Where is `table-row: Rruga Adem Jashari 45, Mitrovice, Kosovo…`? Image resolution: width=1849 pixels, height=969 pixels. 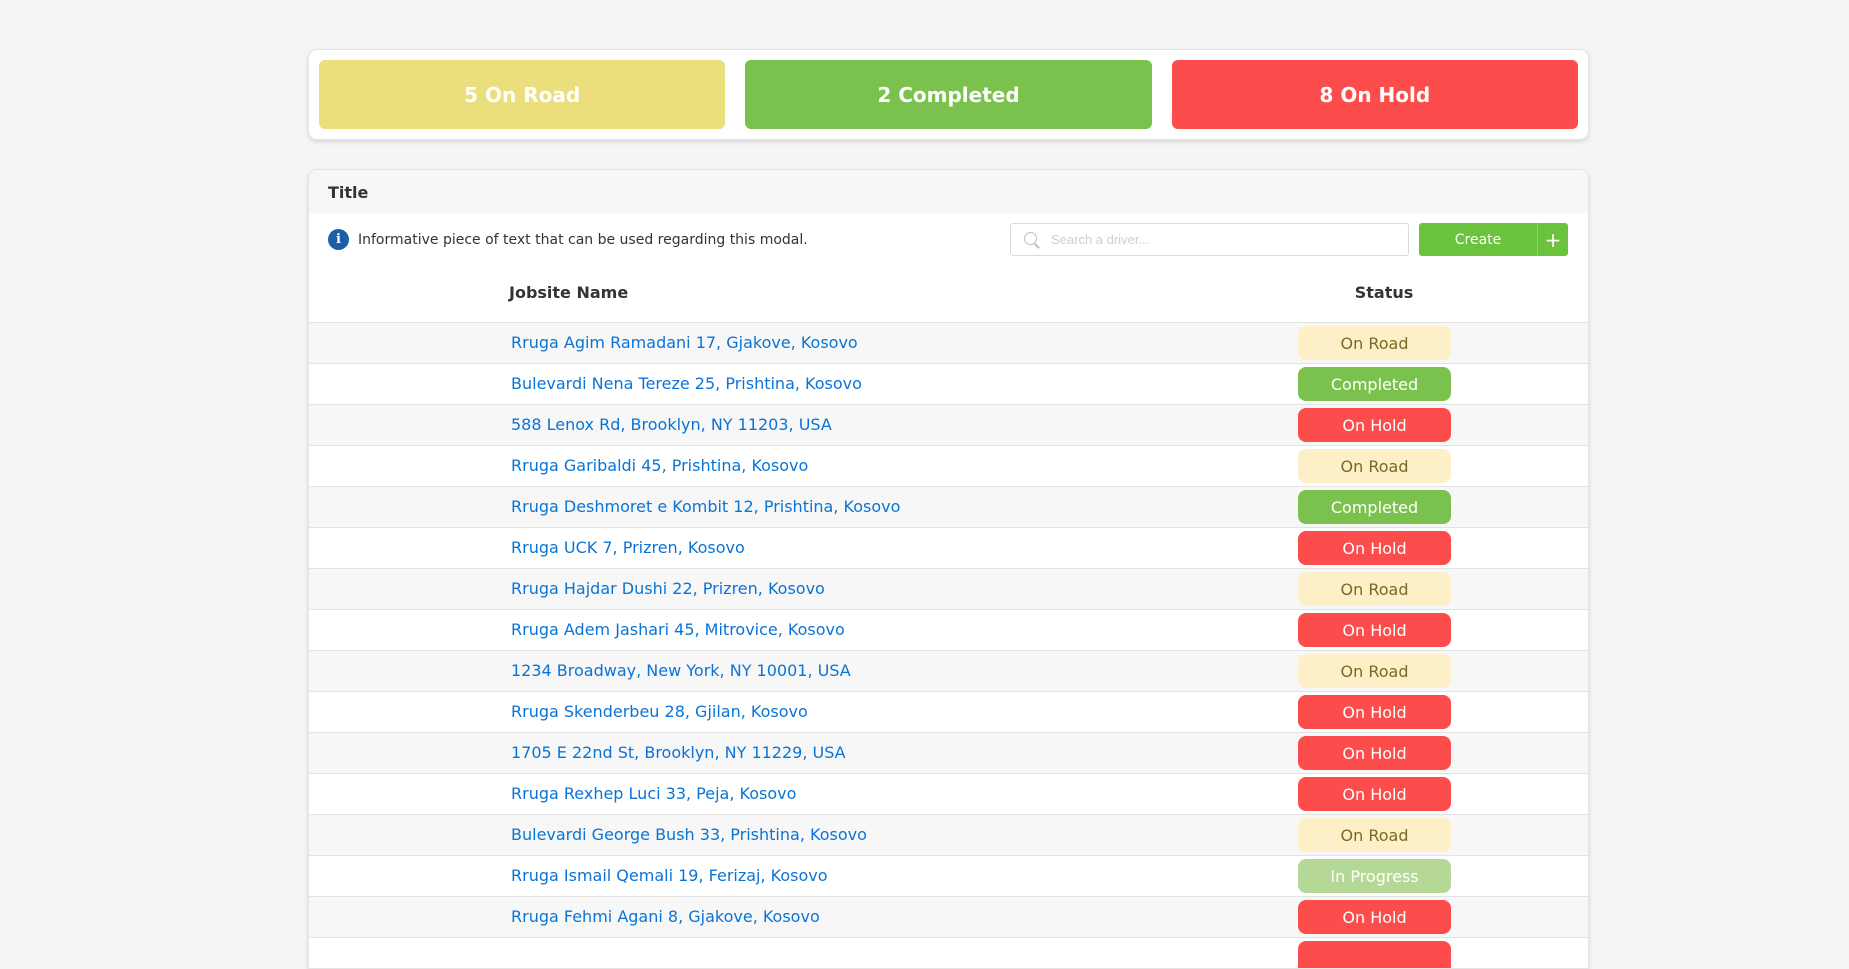 table-row: Rruga Adem Jashari 45, Mitrovice, Kosovo… is located at coordinates (948, 630).